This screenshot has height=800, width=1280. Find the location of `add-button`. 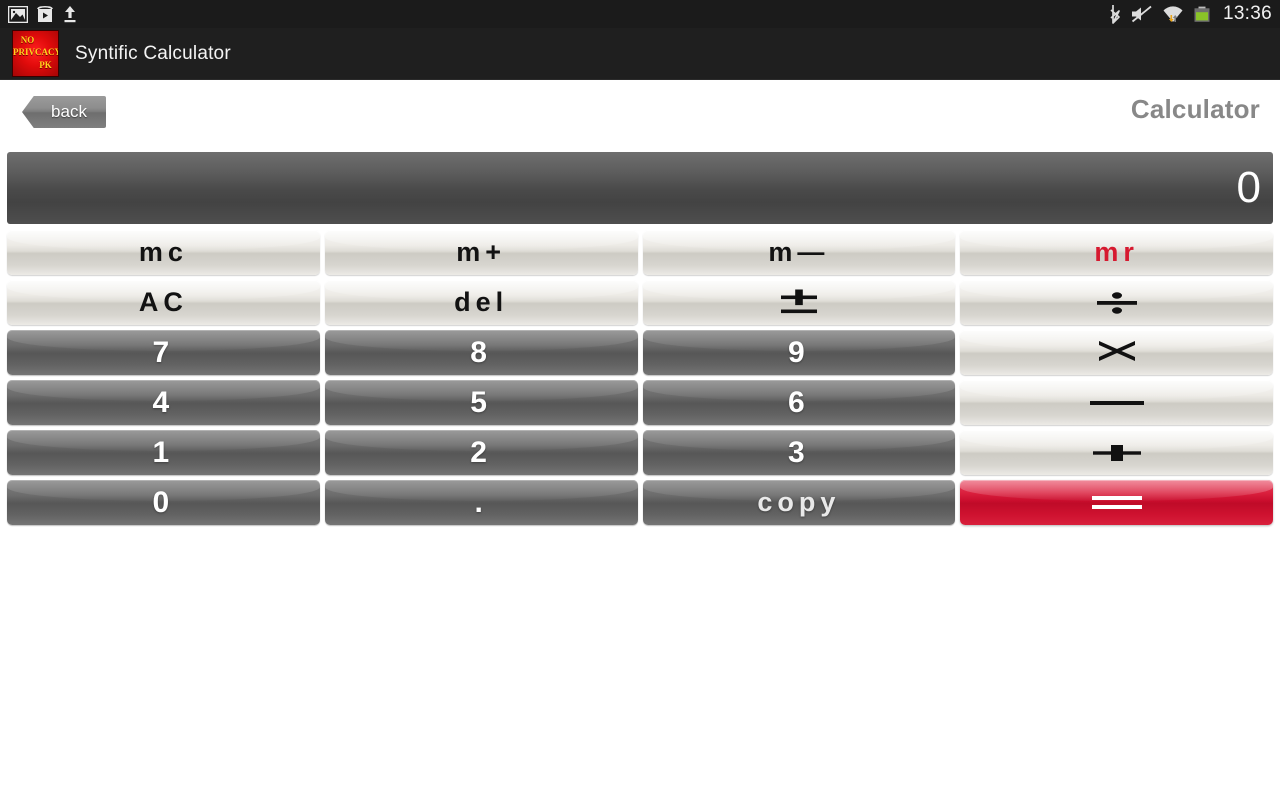

add-button is located at coordinates (1116, 452).